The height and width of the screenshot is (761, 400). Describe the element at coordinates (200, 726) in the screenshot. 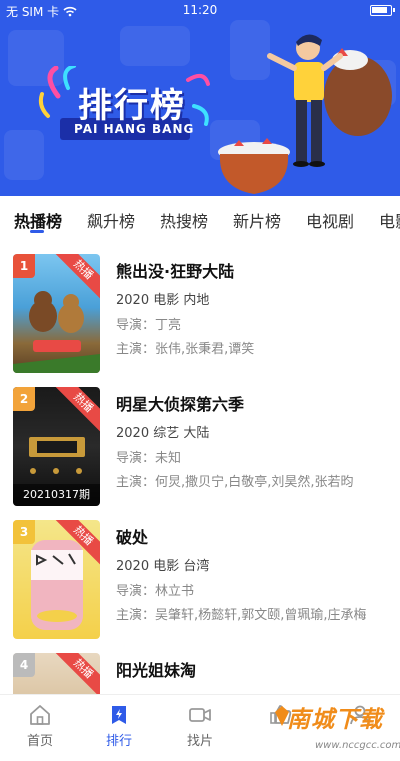

I see `nav-find-movies: 找片` at that location.